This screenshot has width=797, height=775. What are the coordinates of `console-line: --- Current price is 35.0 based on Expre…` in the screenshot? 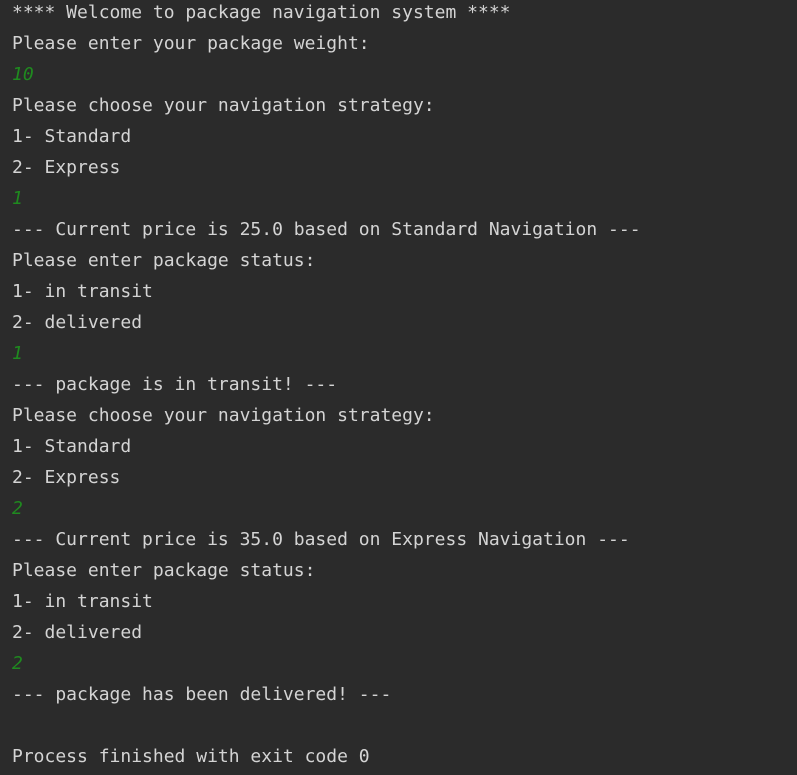 It's located at (321, 539).